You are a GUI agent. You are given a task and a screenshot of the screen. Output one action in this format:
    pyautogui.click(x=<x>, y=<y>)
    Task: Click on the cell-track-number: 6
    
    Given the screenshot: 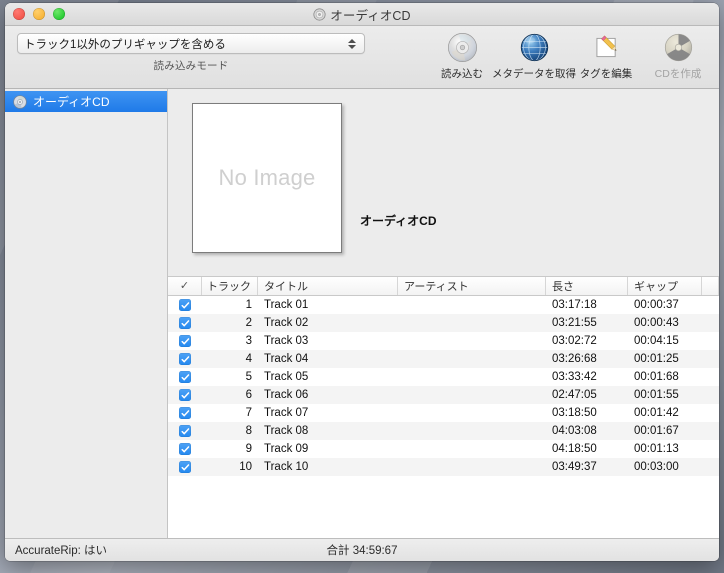 What is the action you would take?
    pyautogui.click(x=248, y=395)
    